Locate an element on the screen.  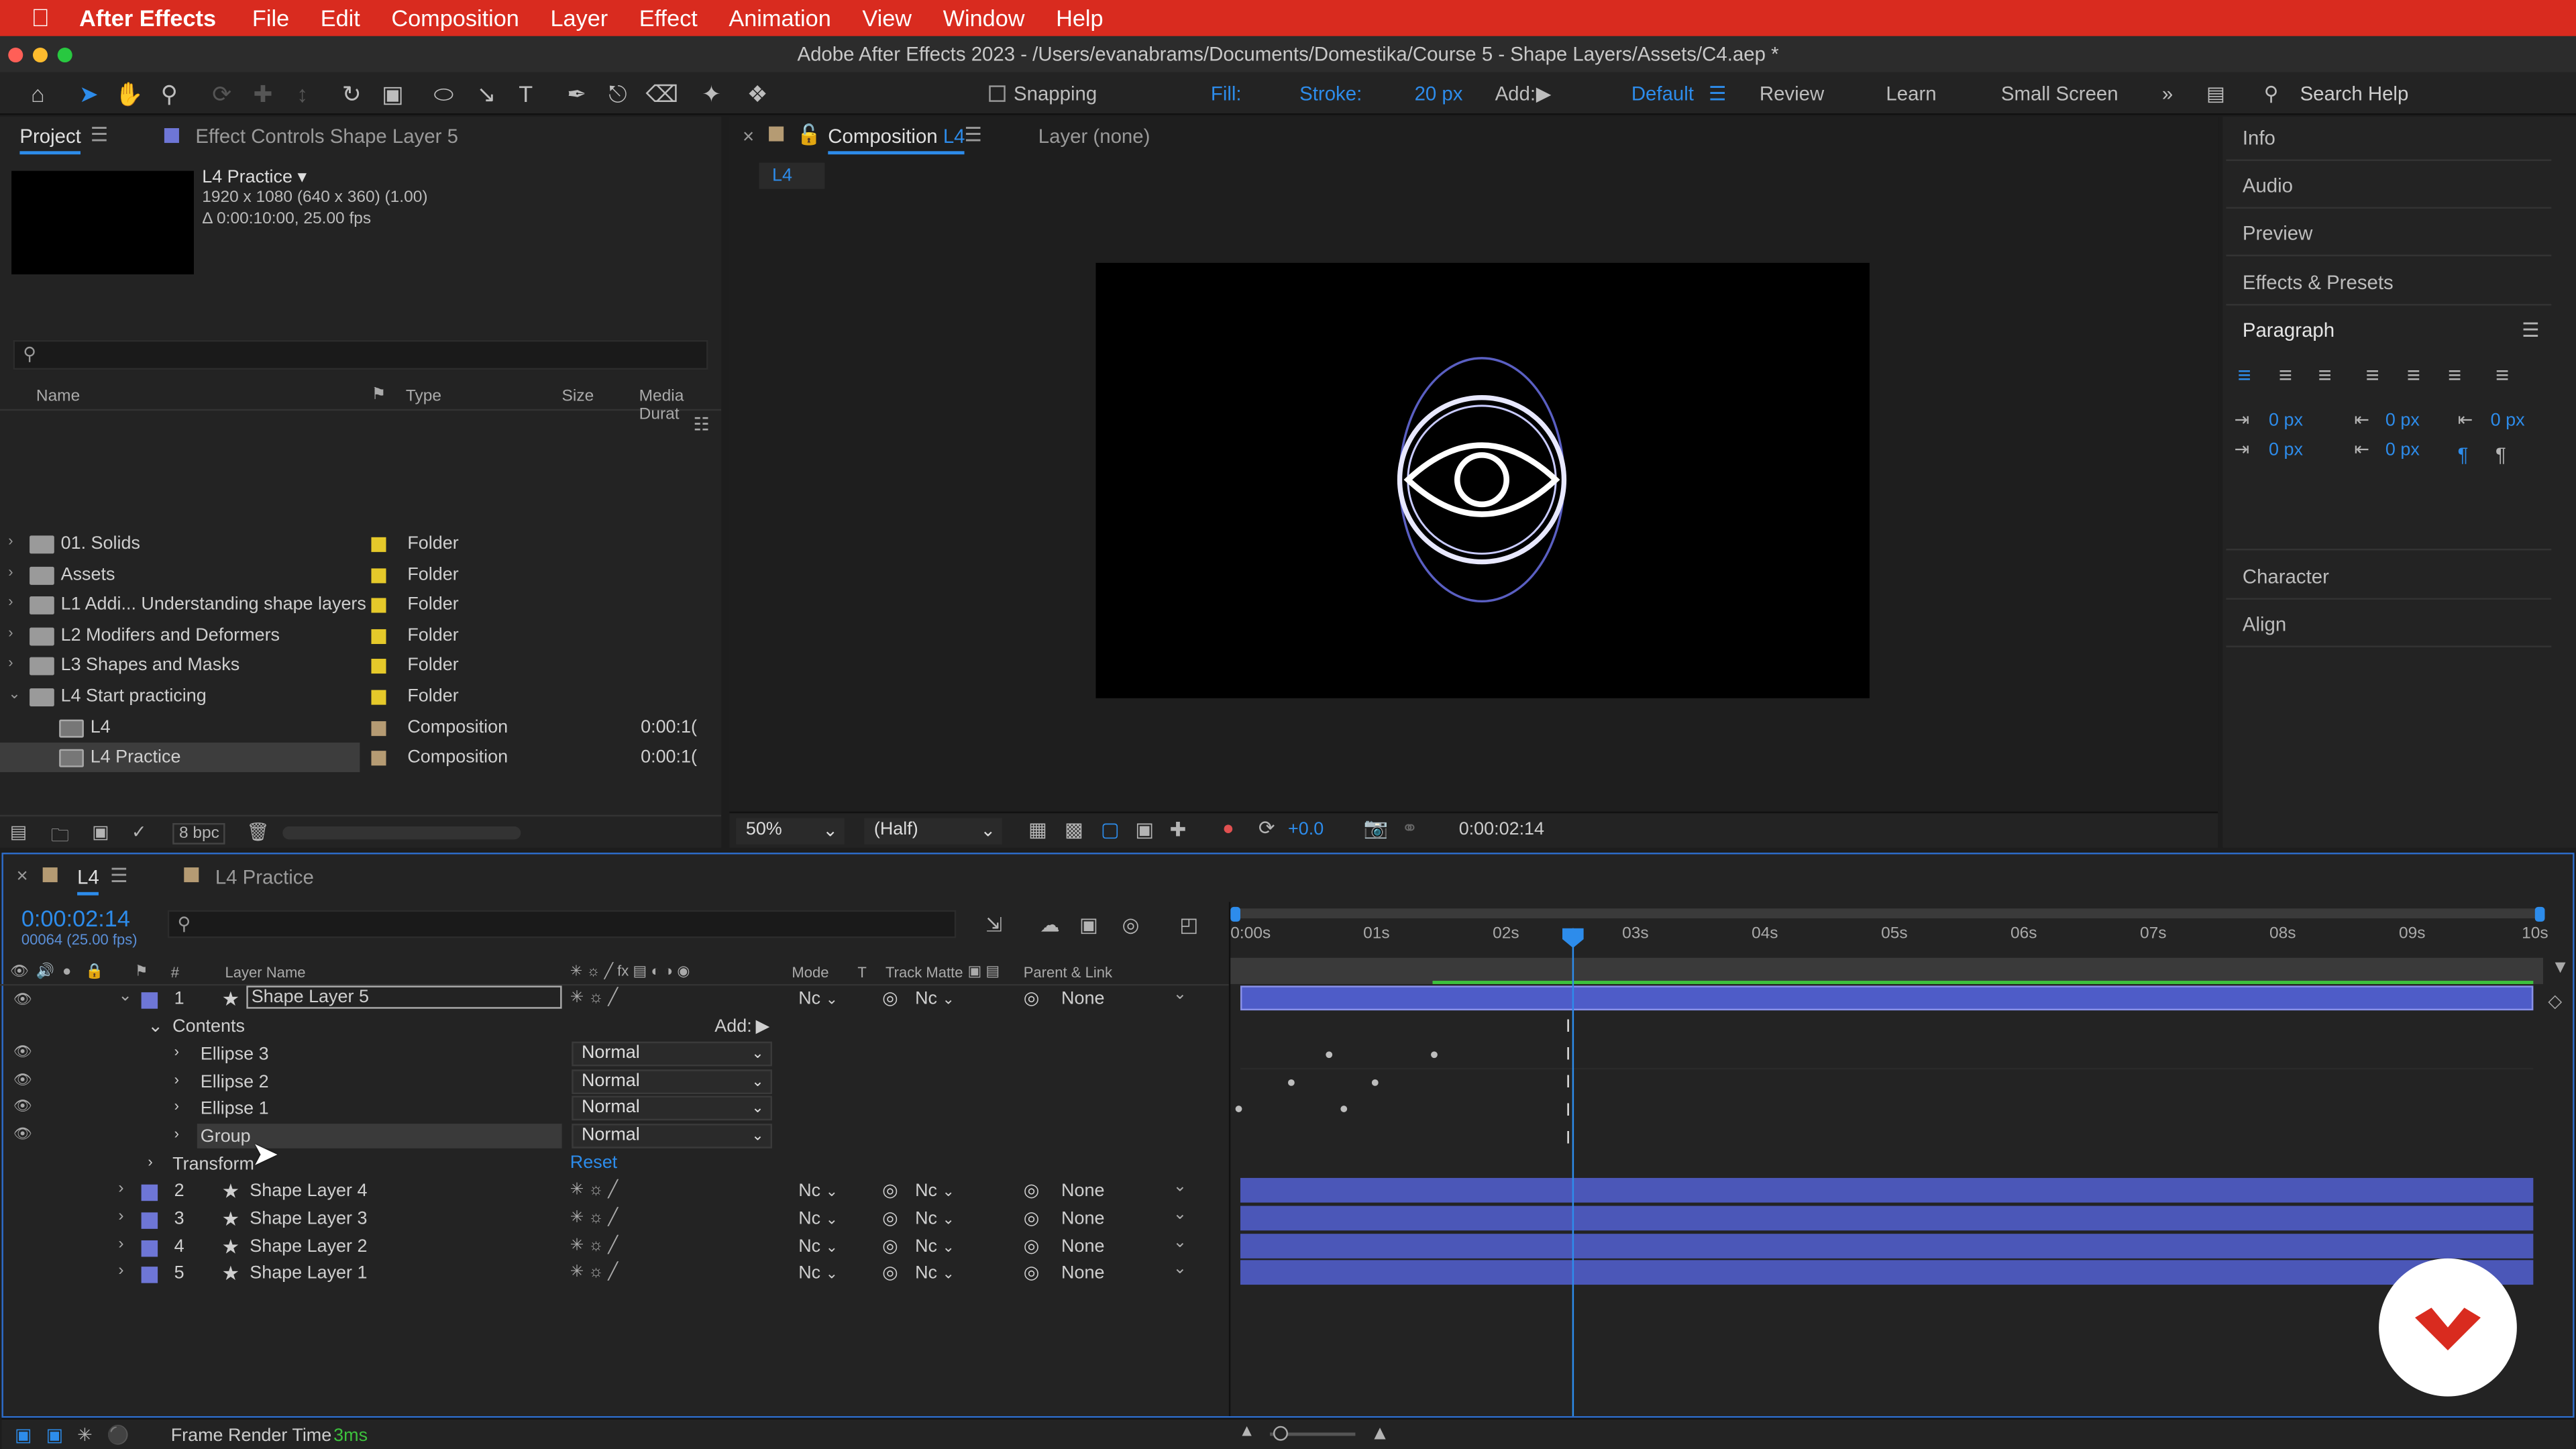
menu-window: Window is located at coordinates (984, 18).